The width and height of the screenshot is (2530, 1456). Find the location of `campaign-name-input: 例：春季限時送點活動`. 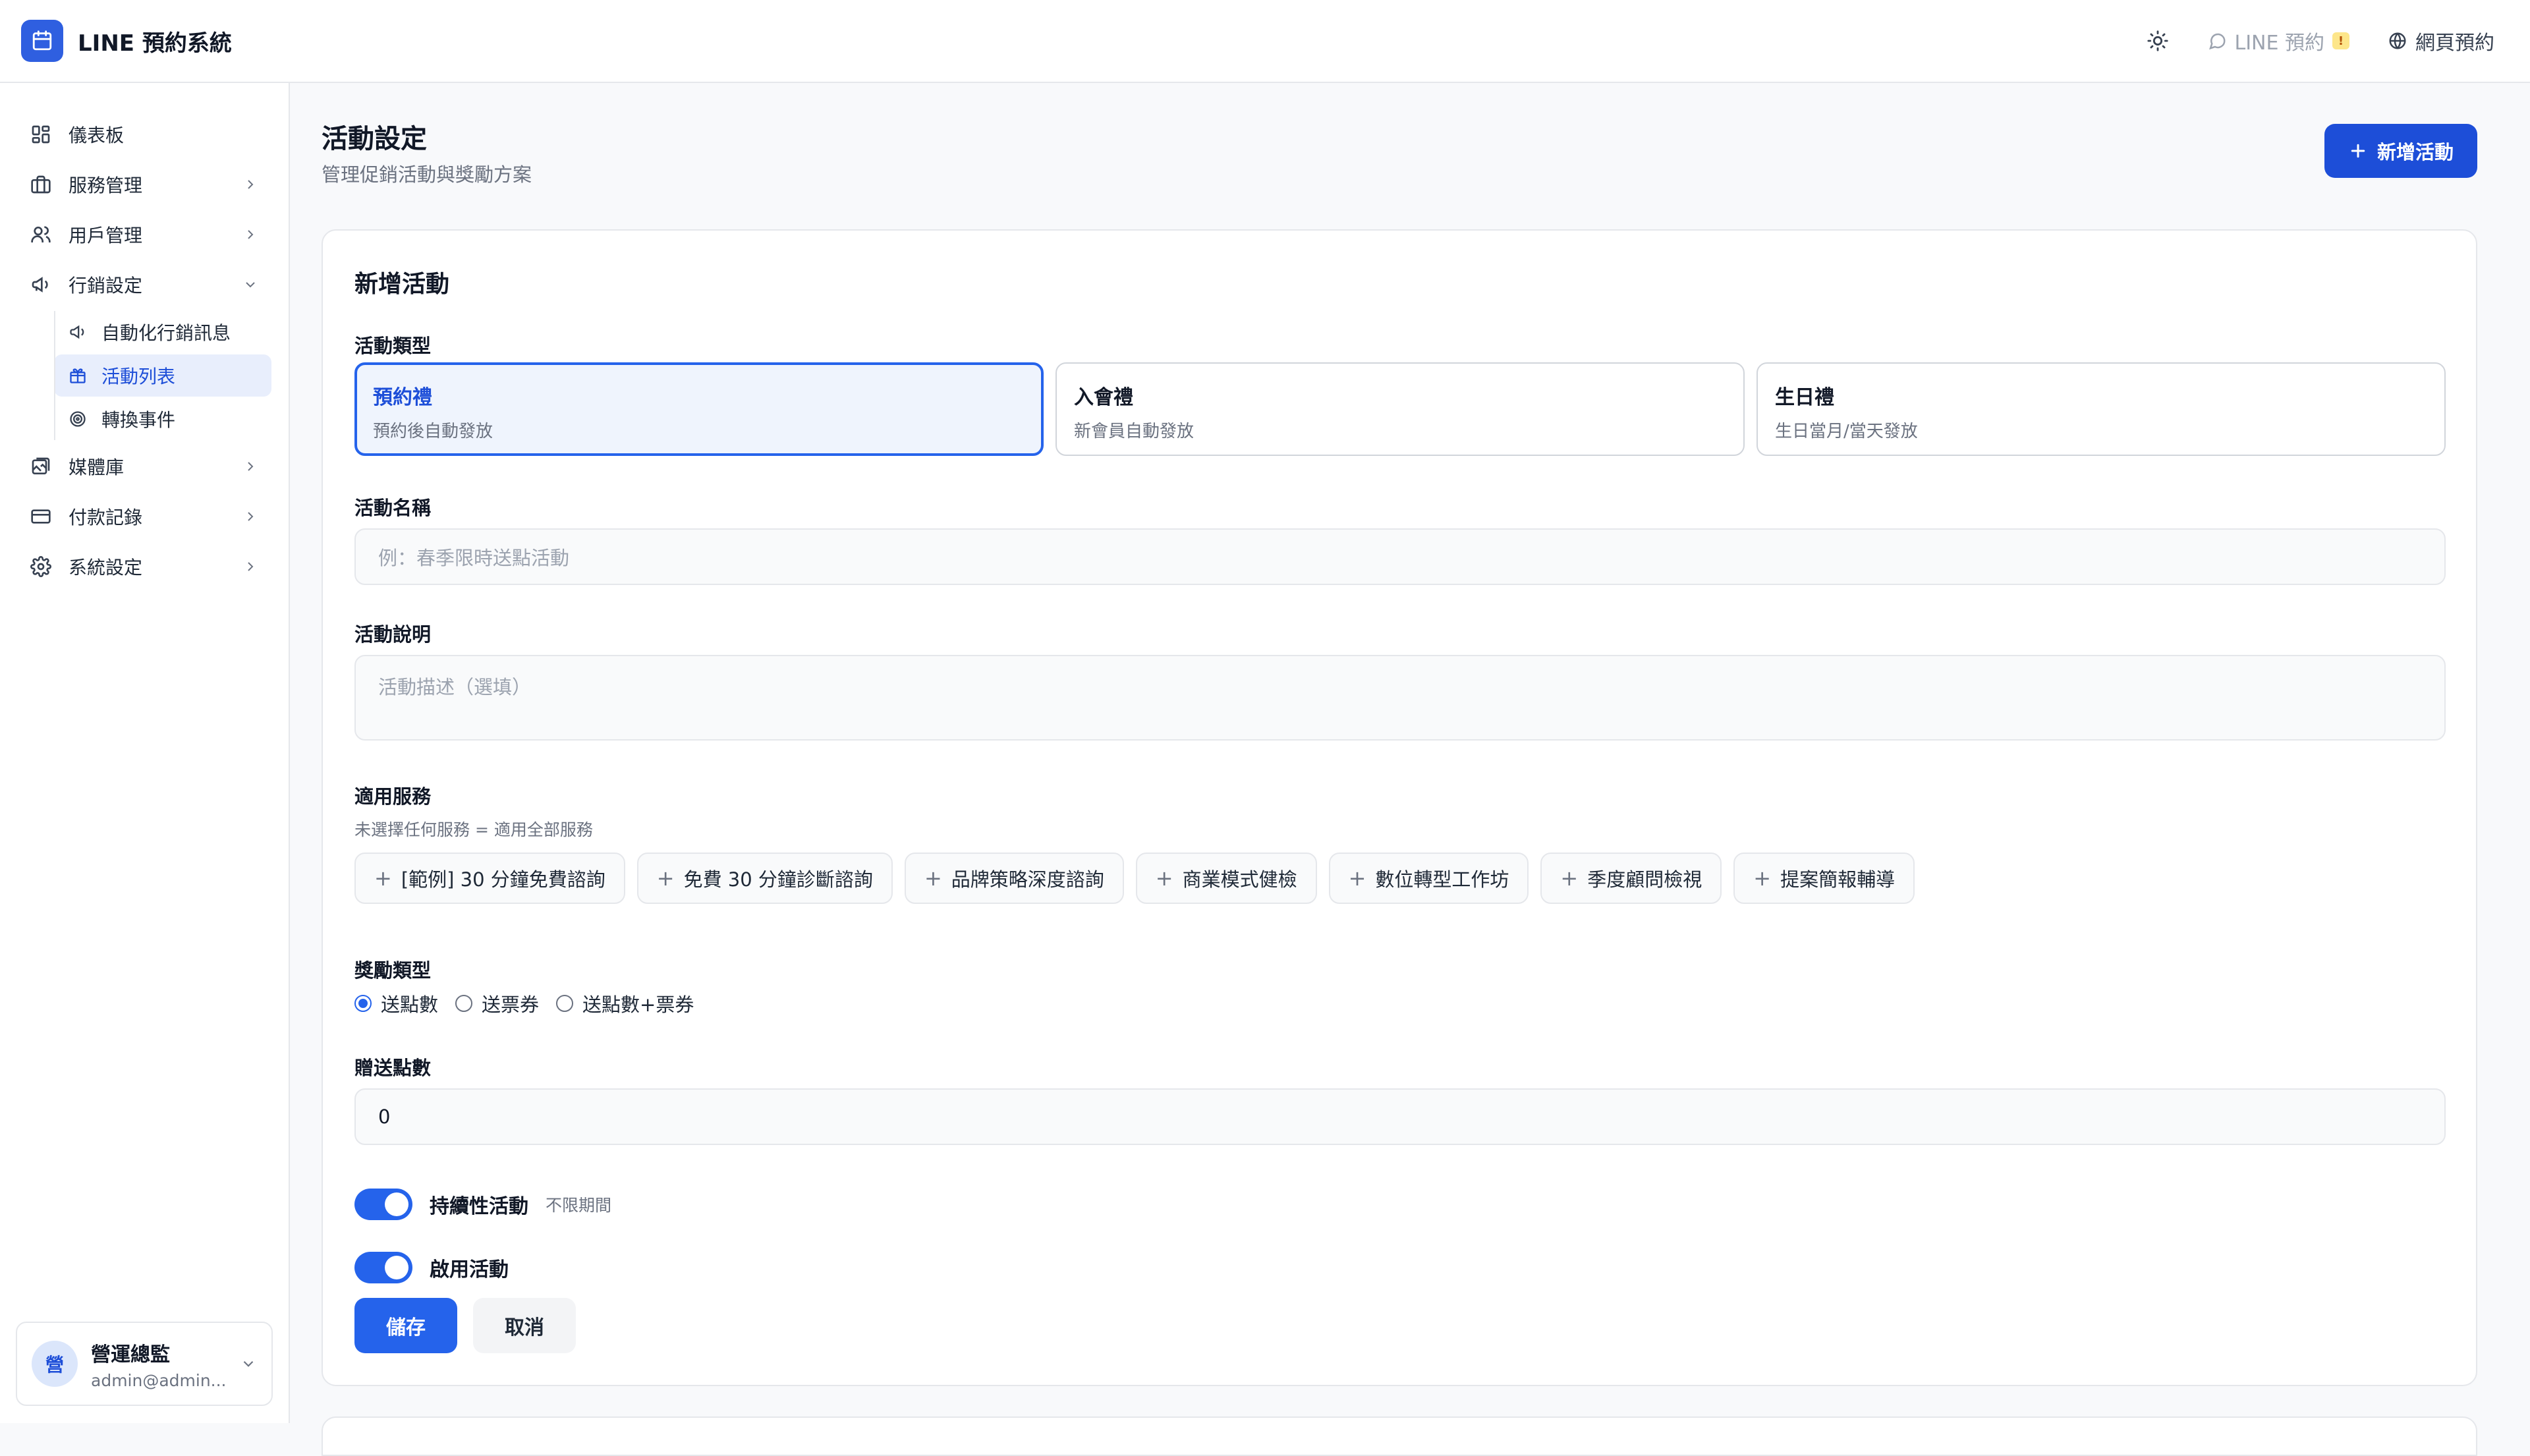

campaign-name-input: 例：春季限時送點活動 is located at coordinates (1400, 556).